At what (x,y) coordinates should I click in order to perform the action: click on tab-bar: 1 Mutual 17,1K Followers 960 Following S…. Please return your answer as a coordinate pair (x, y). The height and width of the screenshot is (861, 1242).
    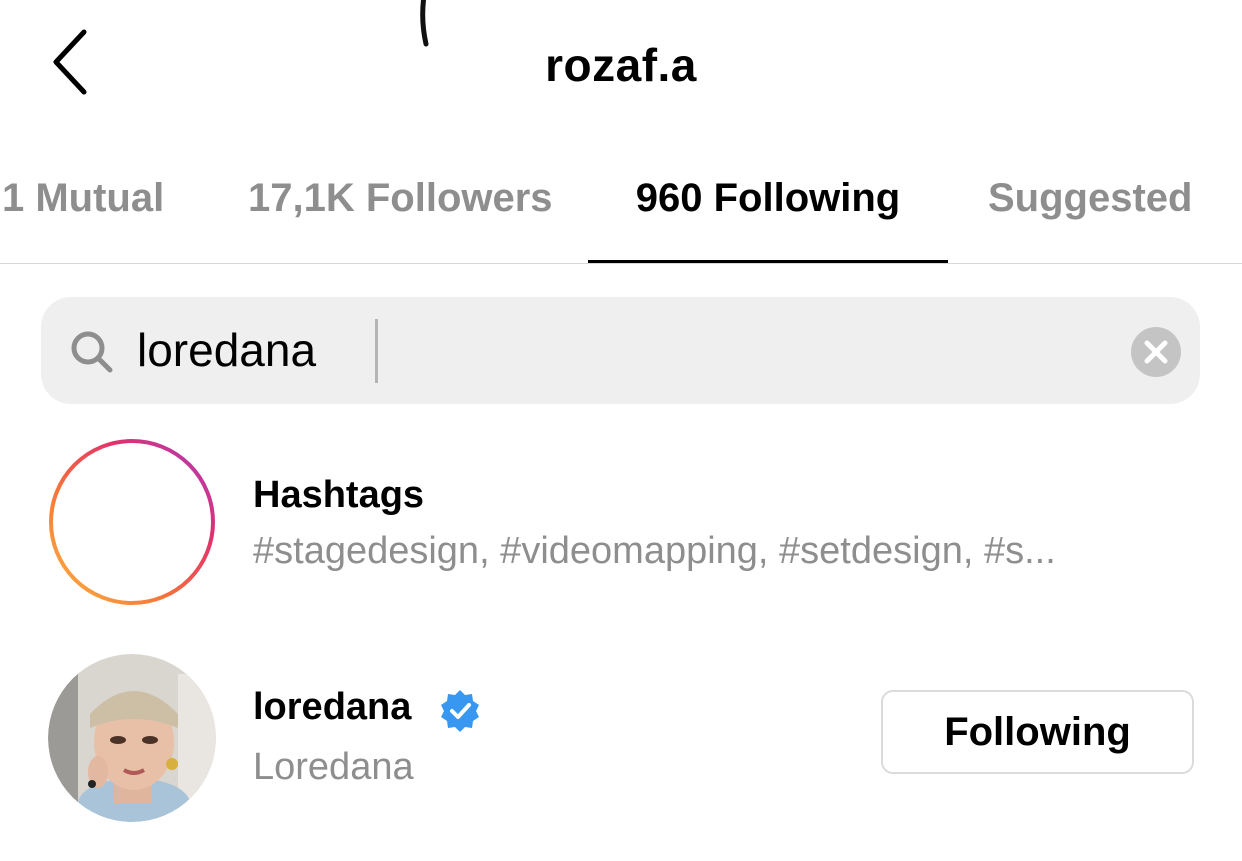
    Looking at the image, I should click on (621, 212).